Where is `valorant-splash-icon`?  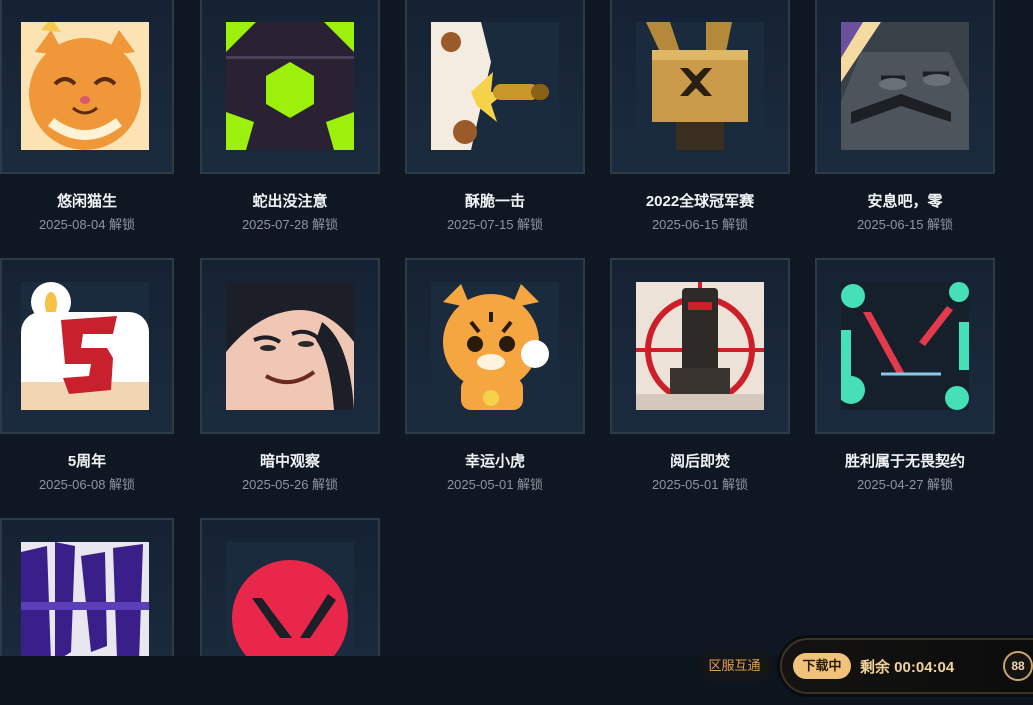
valorant-splash-icon is located at coordinates (905, 346).